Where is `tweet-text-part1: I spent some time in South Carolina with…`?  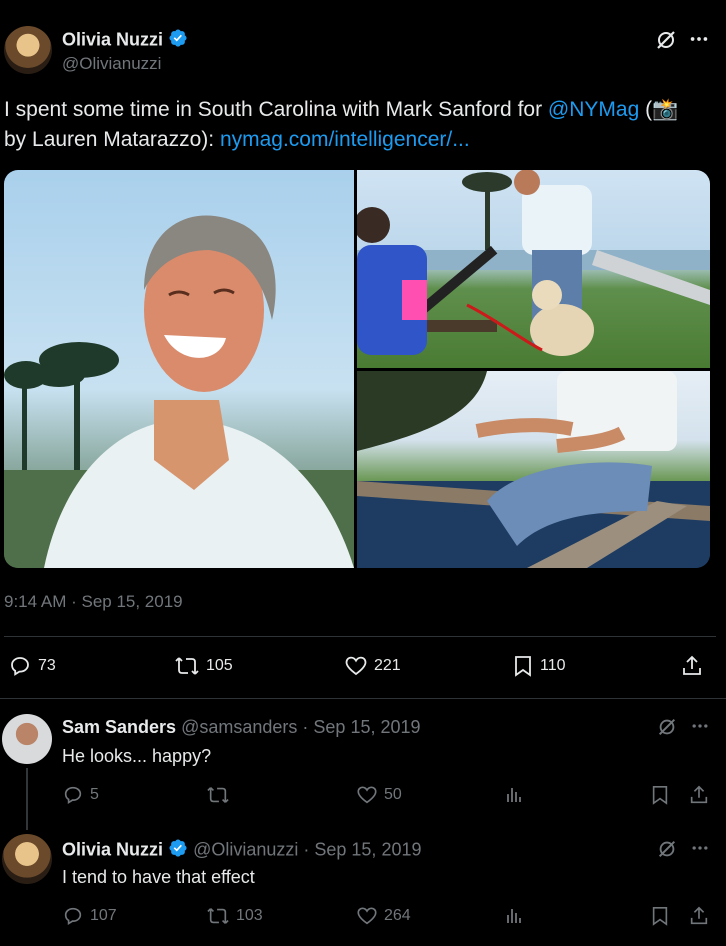 tweet-text-part1: I spent some time in South Carolina with… is located at coordinates (276, 109).